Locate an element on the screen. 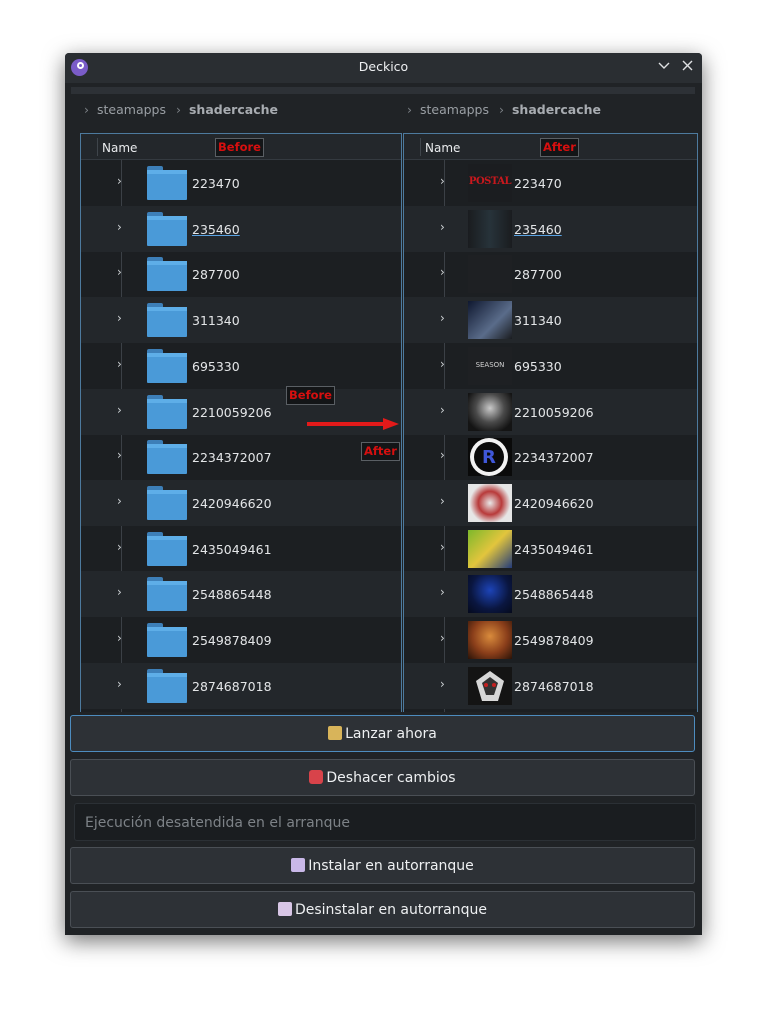  tree-row: › R 2234372007 is located at coordinates (550, 457).